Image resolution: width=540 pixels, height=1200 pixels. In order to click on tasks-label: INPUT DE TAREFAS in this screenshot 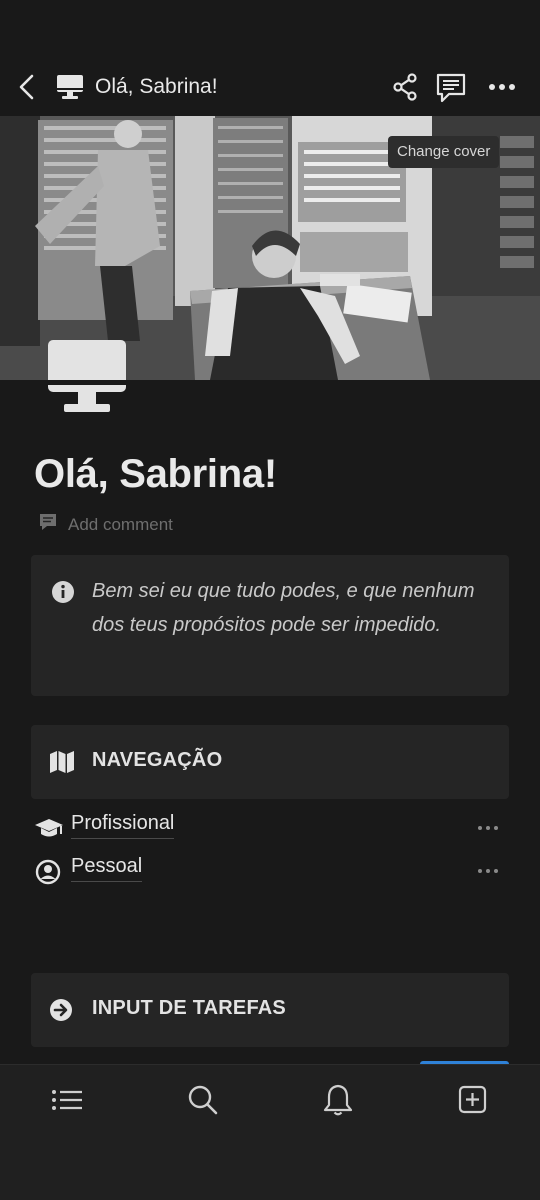, I will do `click(189, 1008)`.